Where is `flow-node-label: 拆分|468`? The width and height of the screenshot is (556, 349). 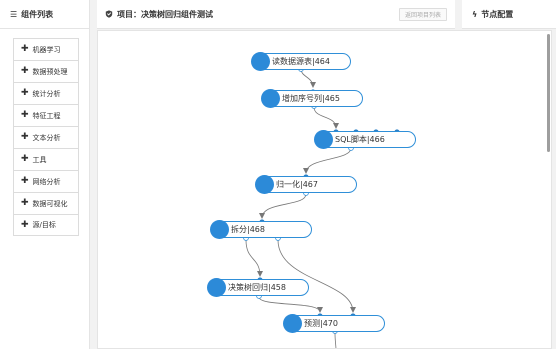 flow-node-label: 拆分|468 is located at coordinates (248, 229).